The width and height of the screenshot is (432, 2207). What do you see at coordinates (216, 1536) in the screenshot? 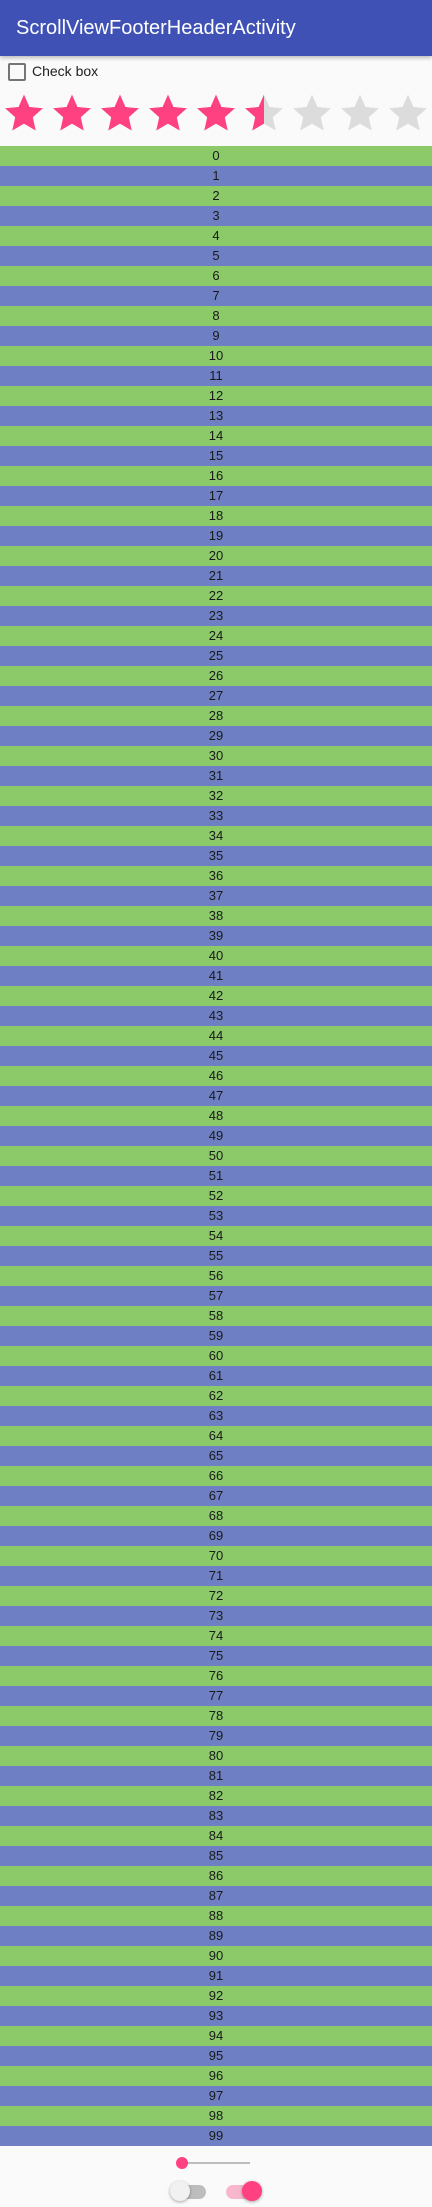
I see `list-item: 69` at bounding box center [216, 1536].